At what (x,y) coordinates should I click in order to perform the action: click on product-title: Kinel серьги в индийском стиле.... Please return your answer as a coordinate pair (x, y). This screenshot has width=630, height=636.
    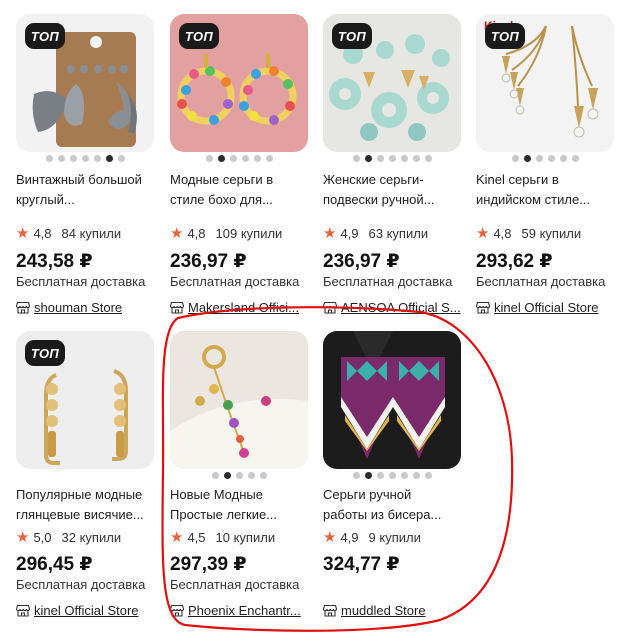
    Looking at the image, I should click on (545, 190).